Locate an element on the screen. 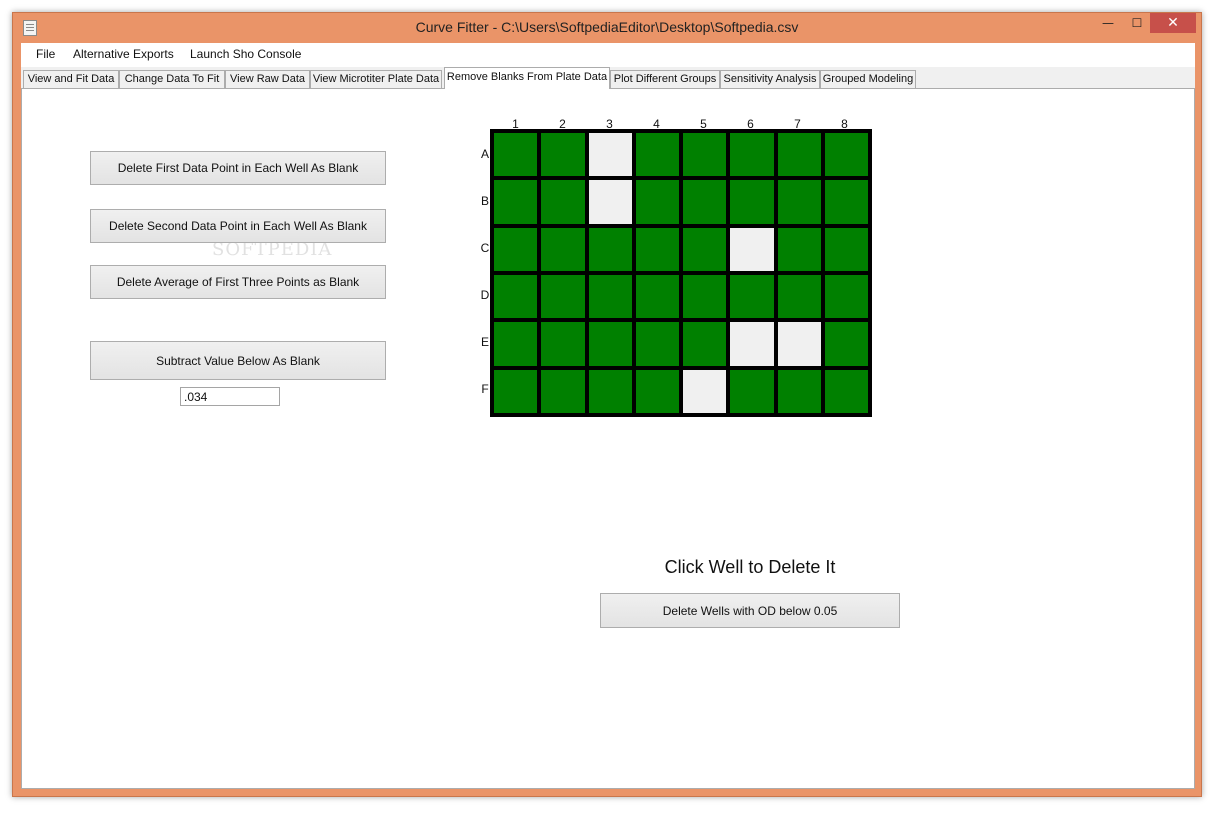 The image size is (1221, 816). close-button: ✕ is located at coordinates (1173, 23).